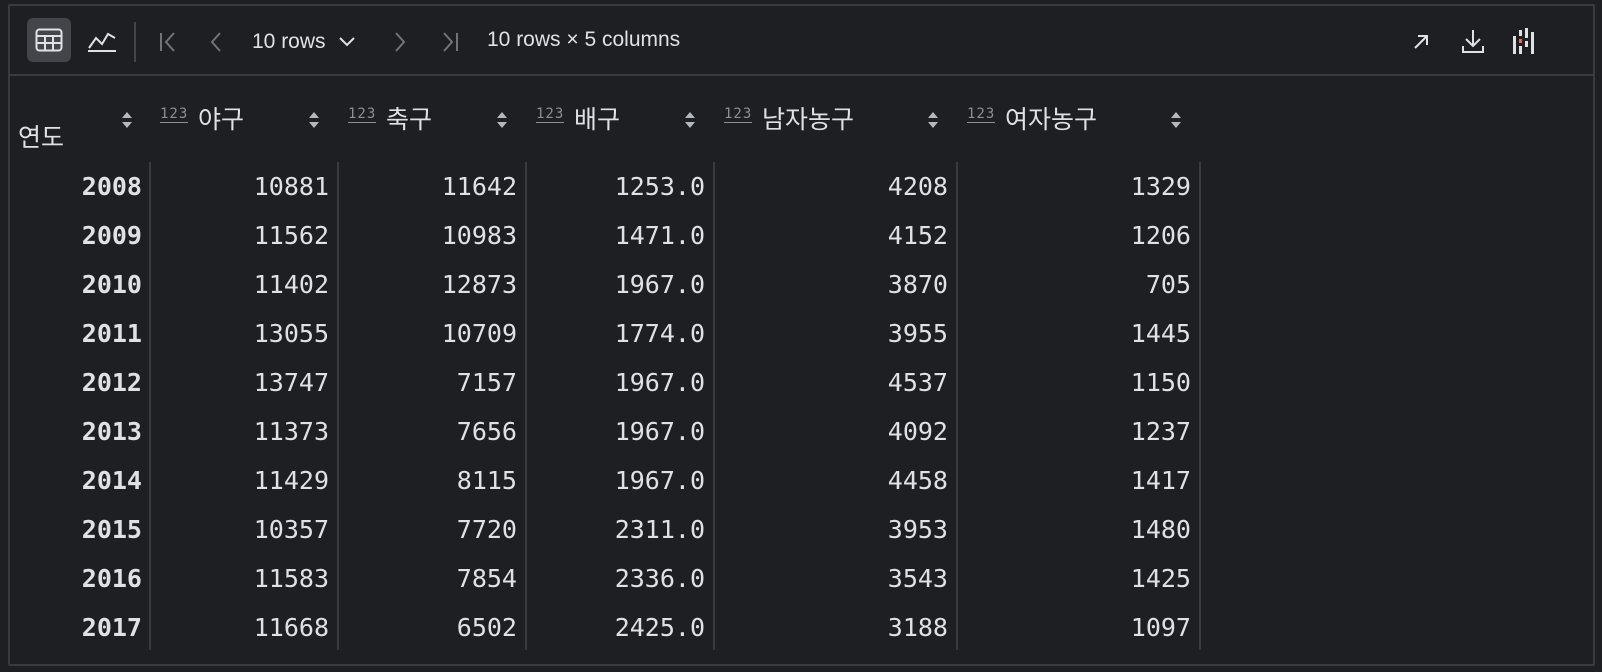 This screenshot has width=1602, height=672. I want to click on row-index-cell: 2015, so click(76, 529).